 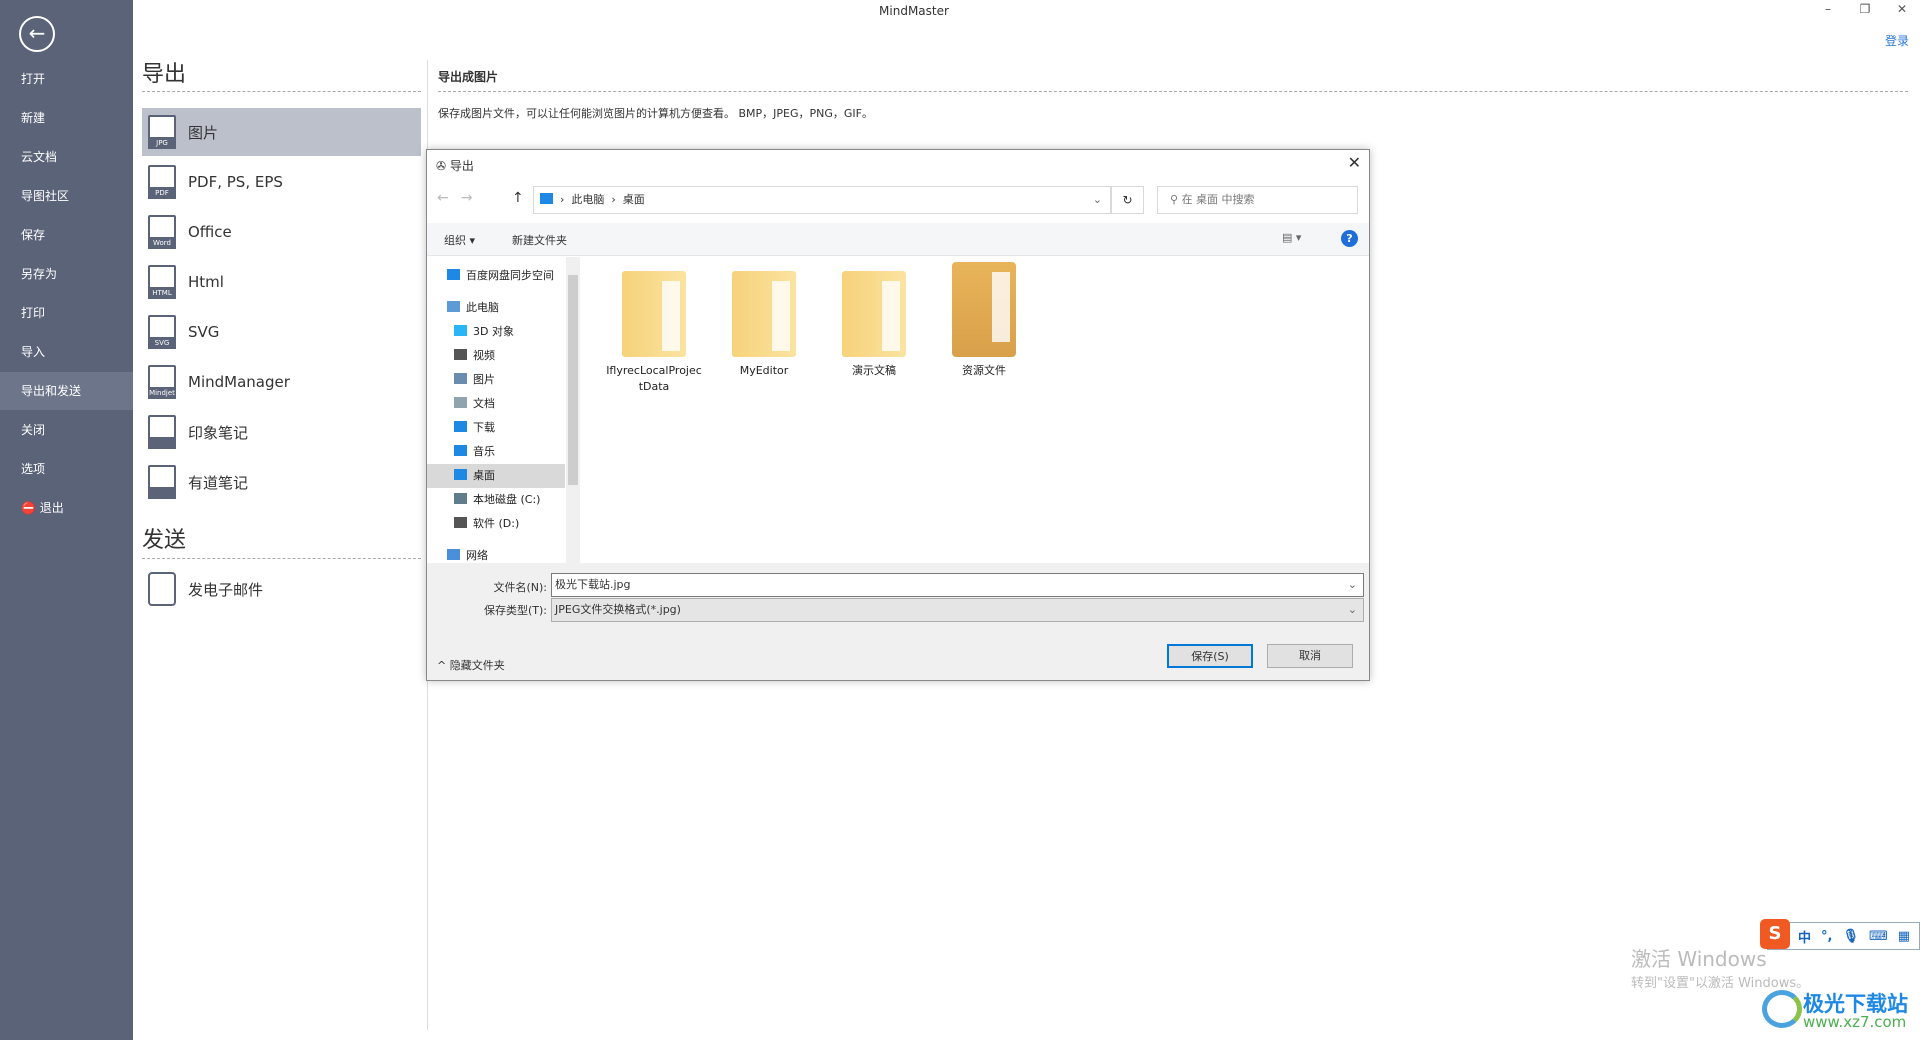 What do you see at coordinates (496, 356) in the screenshot?
I see `nav-item: 视频` at bounding box center [496, 356].